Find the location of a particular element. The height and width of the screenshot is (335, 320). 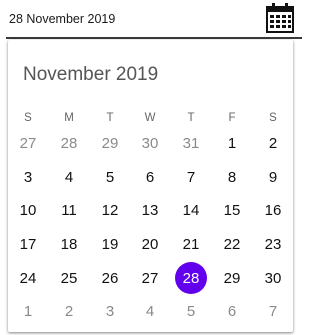

day-number: 31 is located at coordinates (191, 144).